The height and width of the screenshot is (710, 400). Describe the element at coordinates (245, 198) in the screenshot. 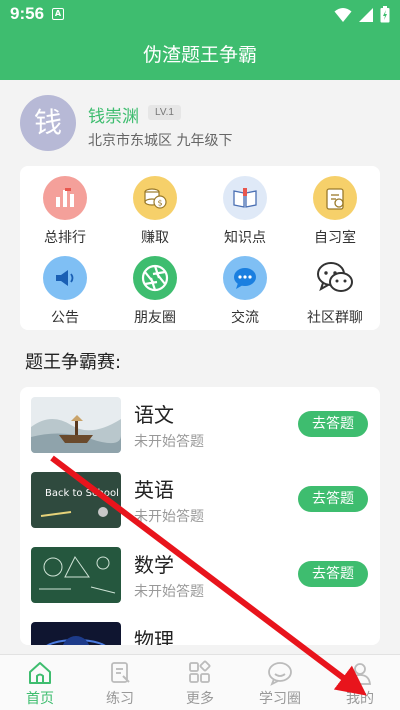

I see `book-icon` at that location.